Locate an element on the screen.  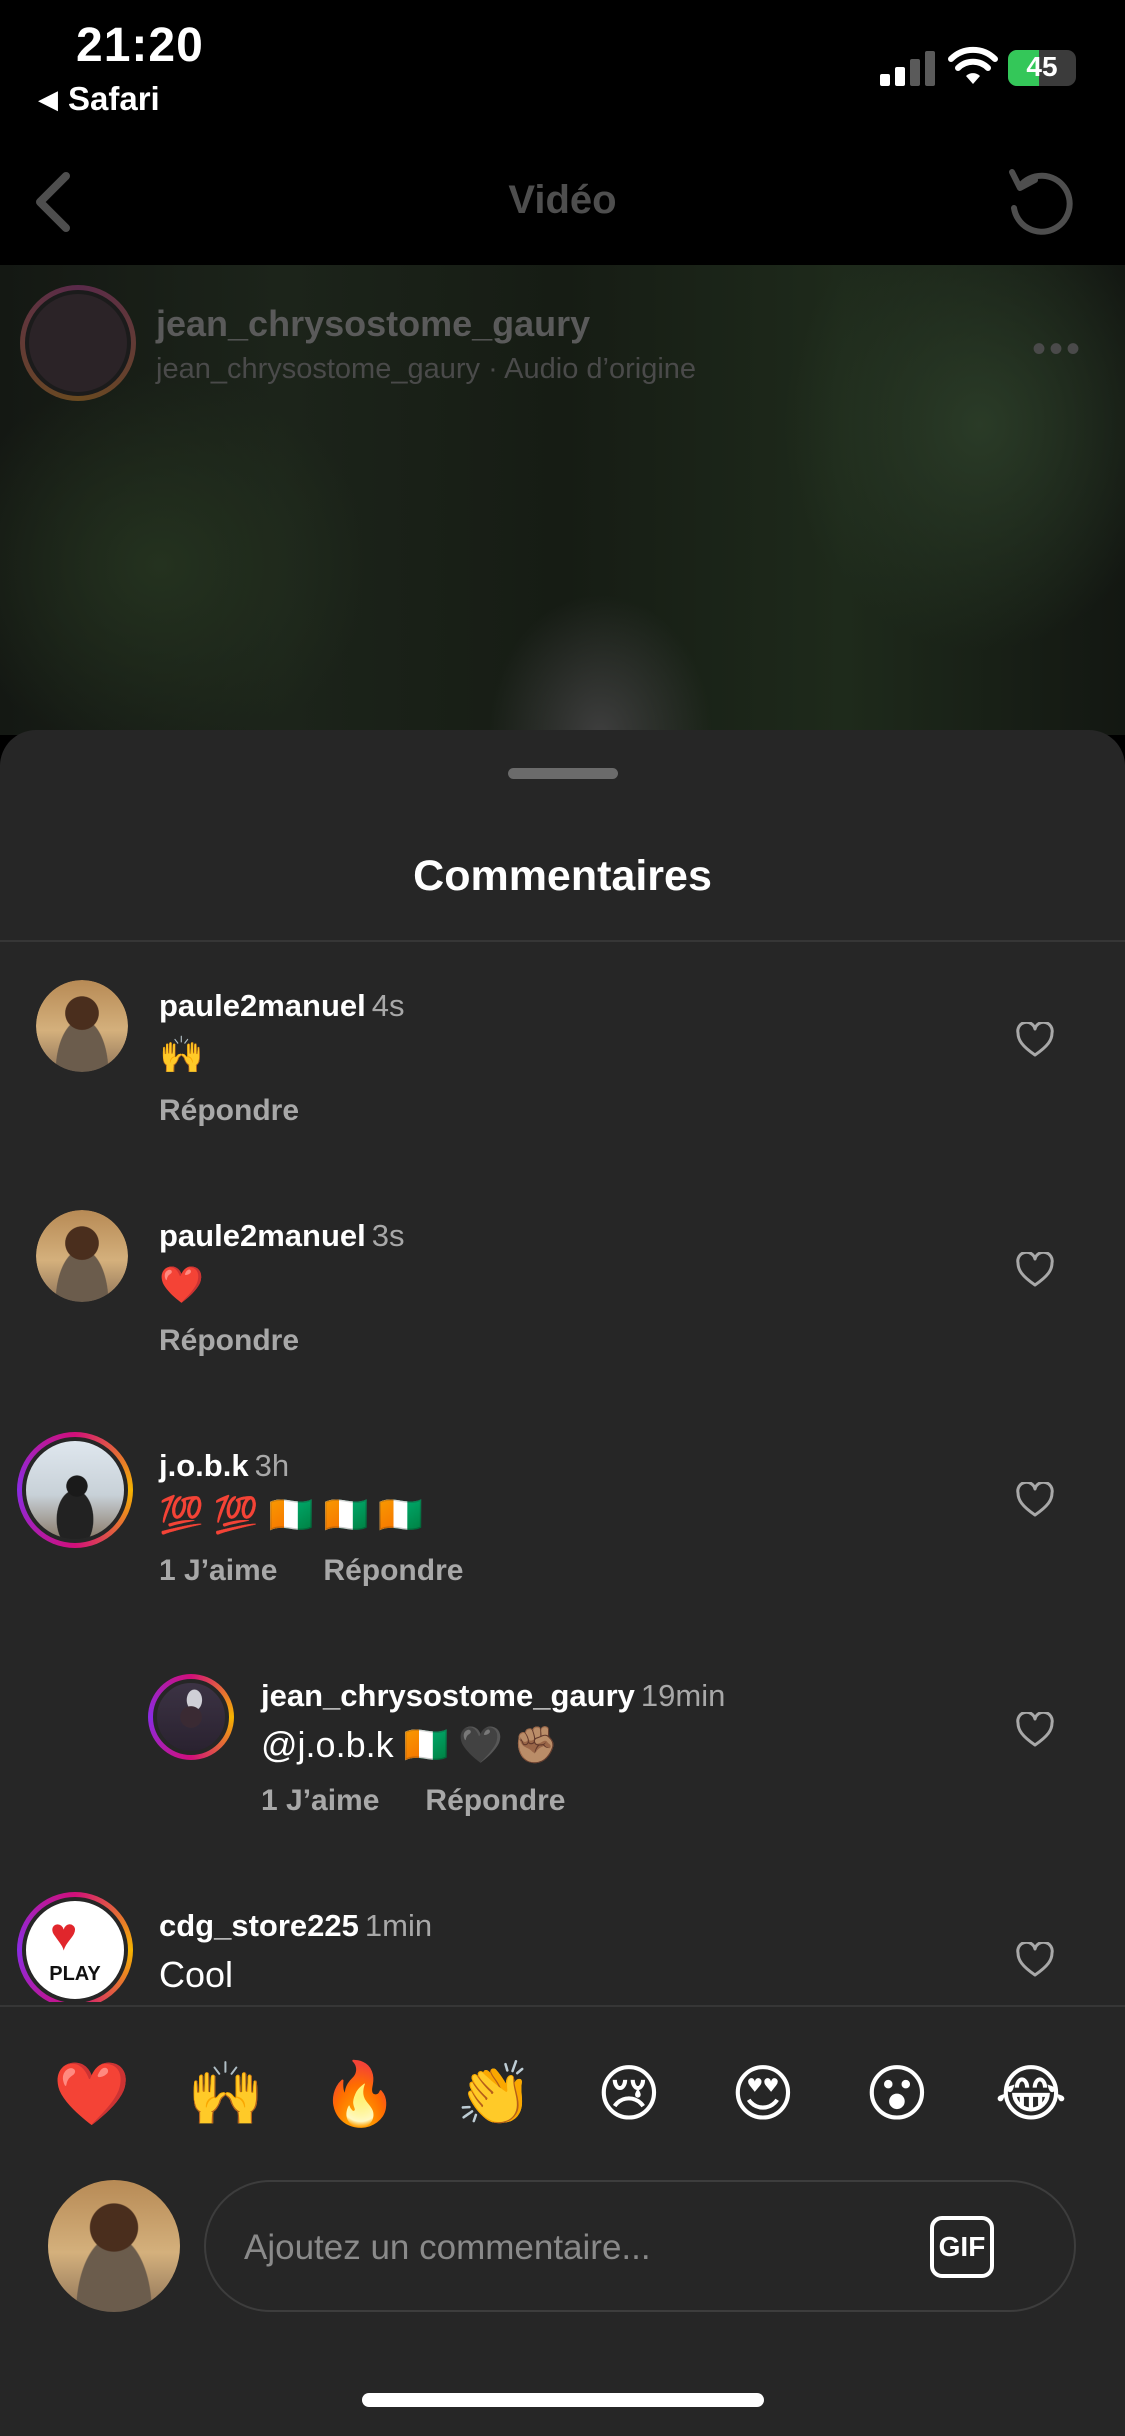
page-title: Vidéo is located at coordinates (562, 200).